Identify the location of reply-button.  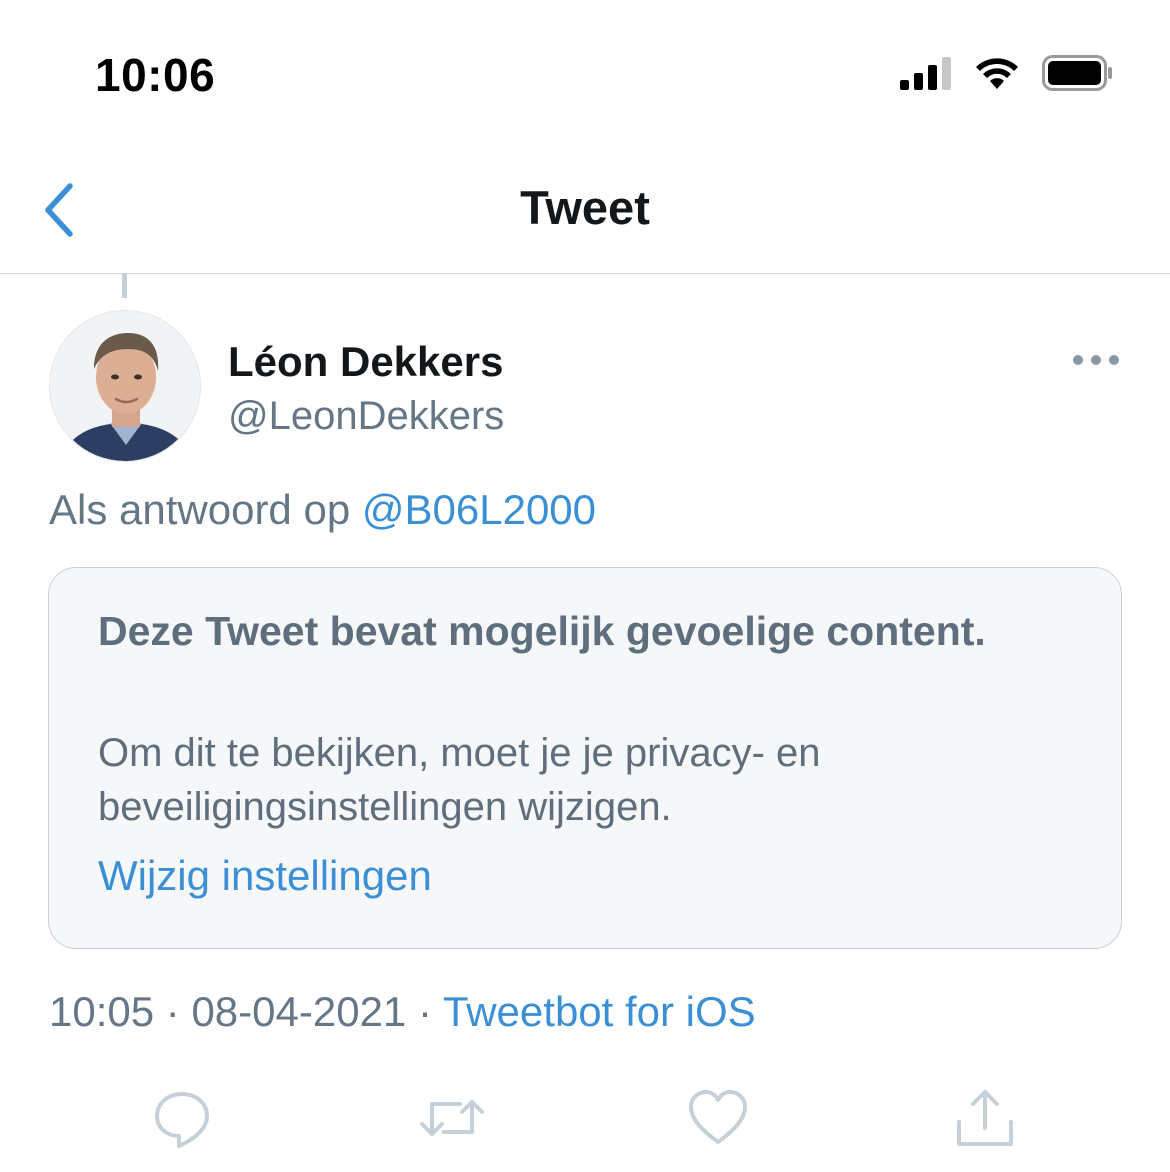
(182, 1118).